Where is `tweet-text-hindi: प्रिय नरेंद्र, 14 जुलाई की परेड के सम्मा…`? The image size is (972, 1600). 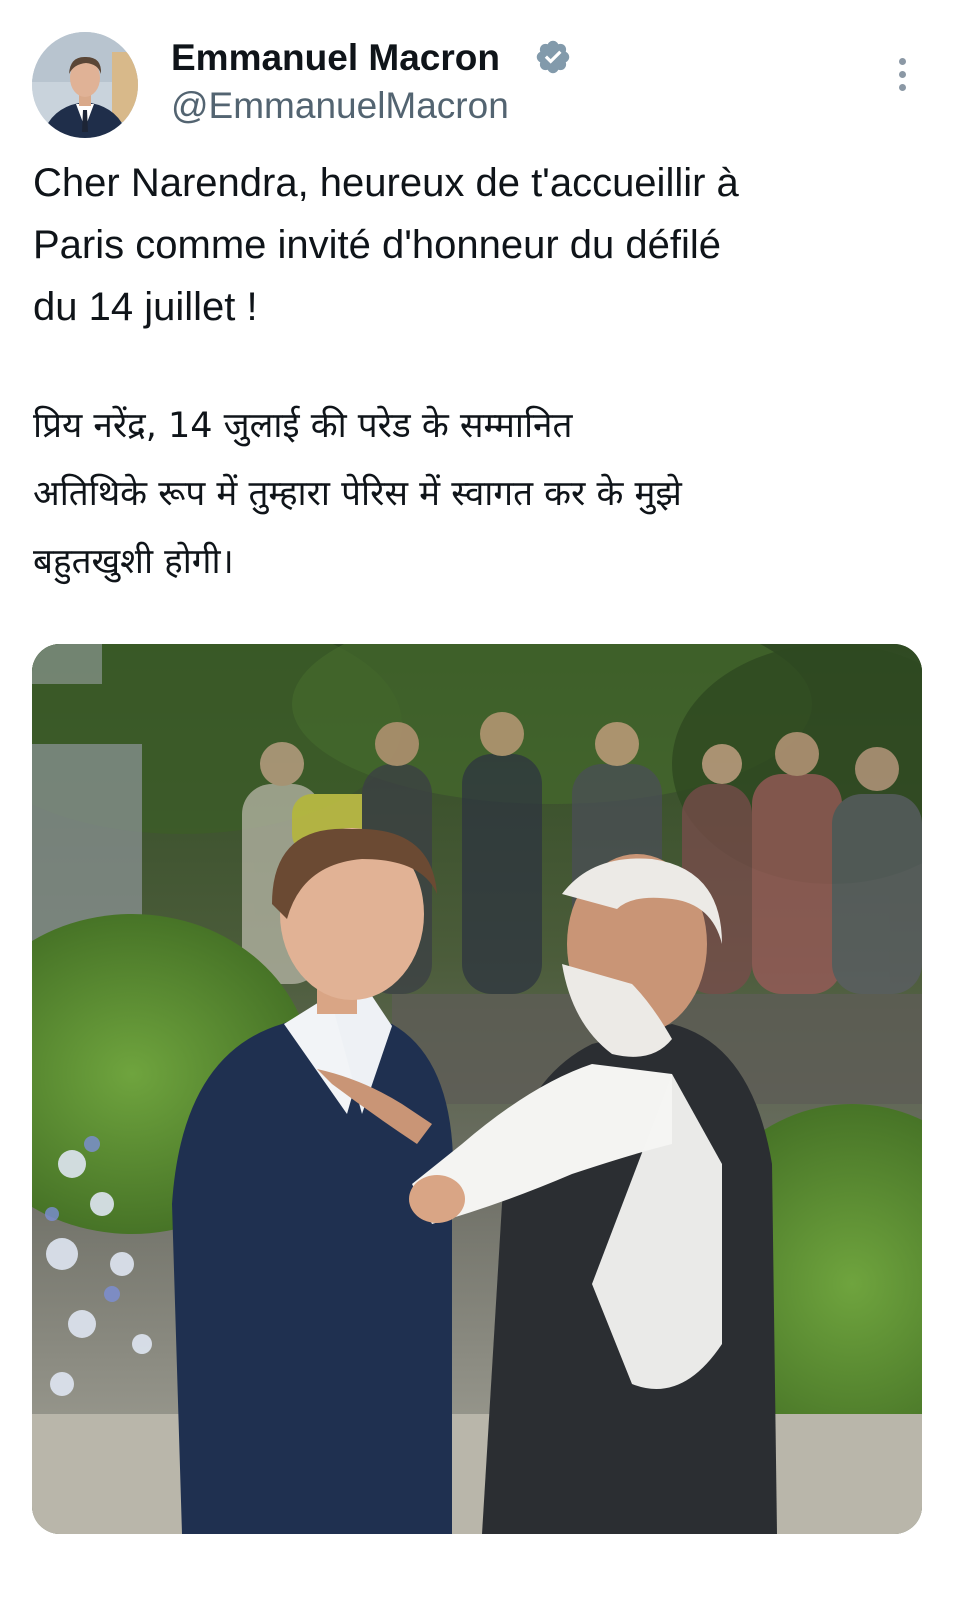 tweet-text-hindi: प्रिय नरेंद्र, 14 जुलाई की परेड के सम्मा… is located at coordinates (357, 494).